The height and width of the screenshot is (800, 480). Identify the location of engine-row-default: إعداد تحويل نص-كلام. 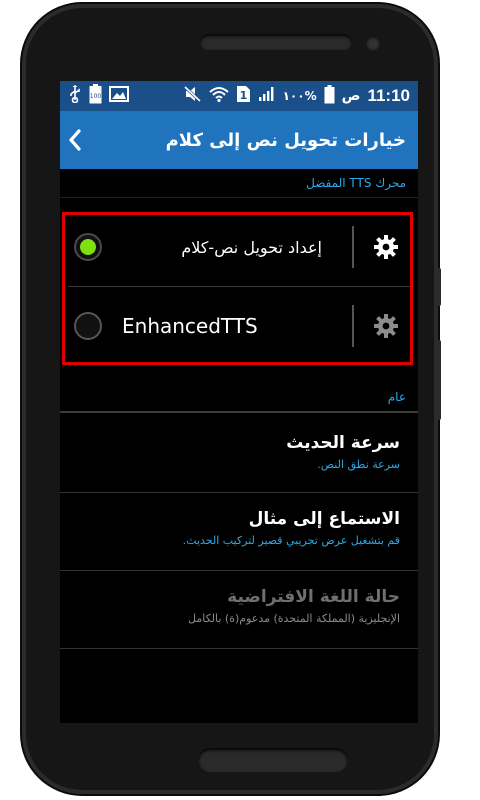
(239, 247).